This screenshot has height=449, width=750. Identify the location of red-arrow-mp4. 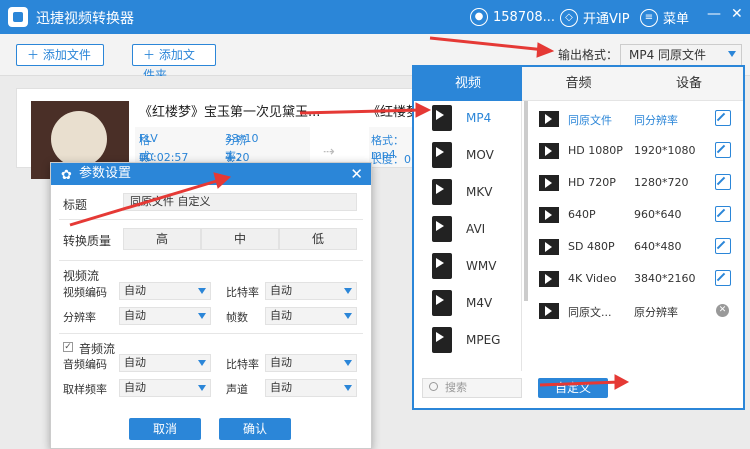
(360, 111).